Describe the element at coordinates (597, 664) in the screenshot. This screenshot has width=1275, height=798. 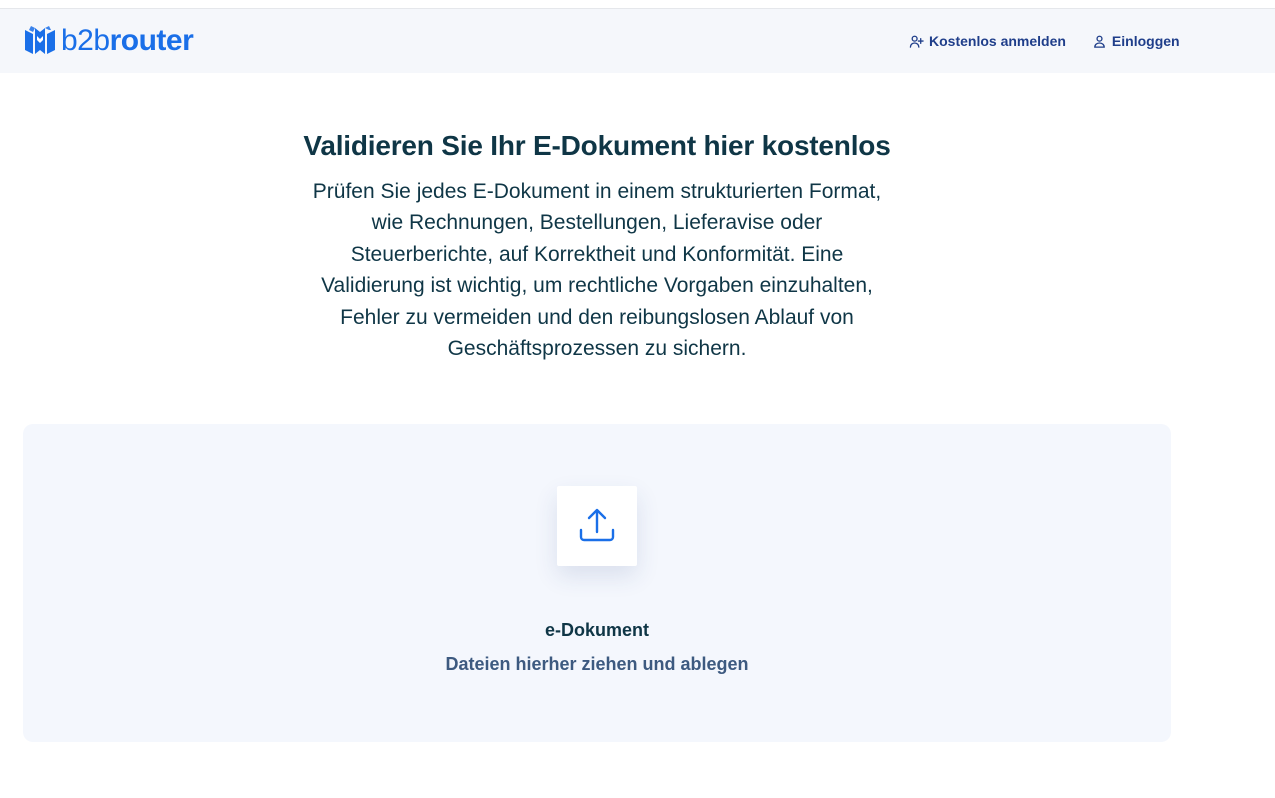
I see `dropzone-hint: Dateien hierher ziehen und ablegen` at that location.